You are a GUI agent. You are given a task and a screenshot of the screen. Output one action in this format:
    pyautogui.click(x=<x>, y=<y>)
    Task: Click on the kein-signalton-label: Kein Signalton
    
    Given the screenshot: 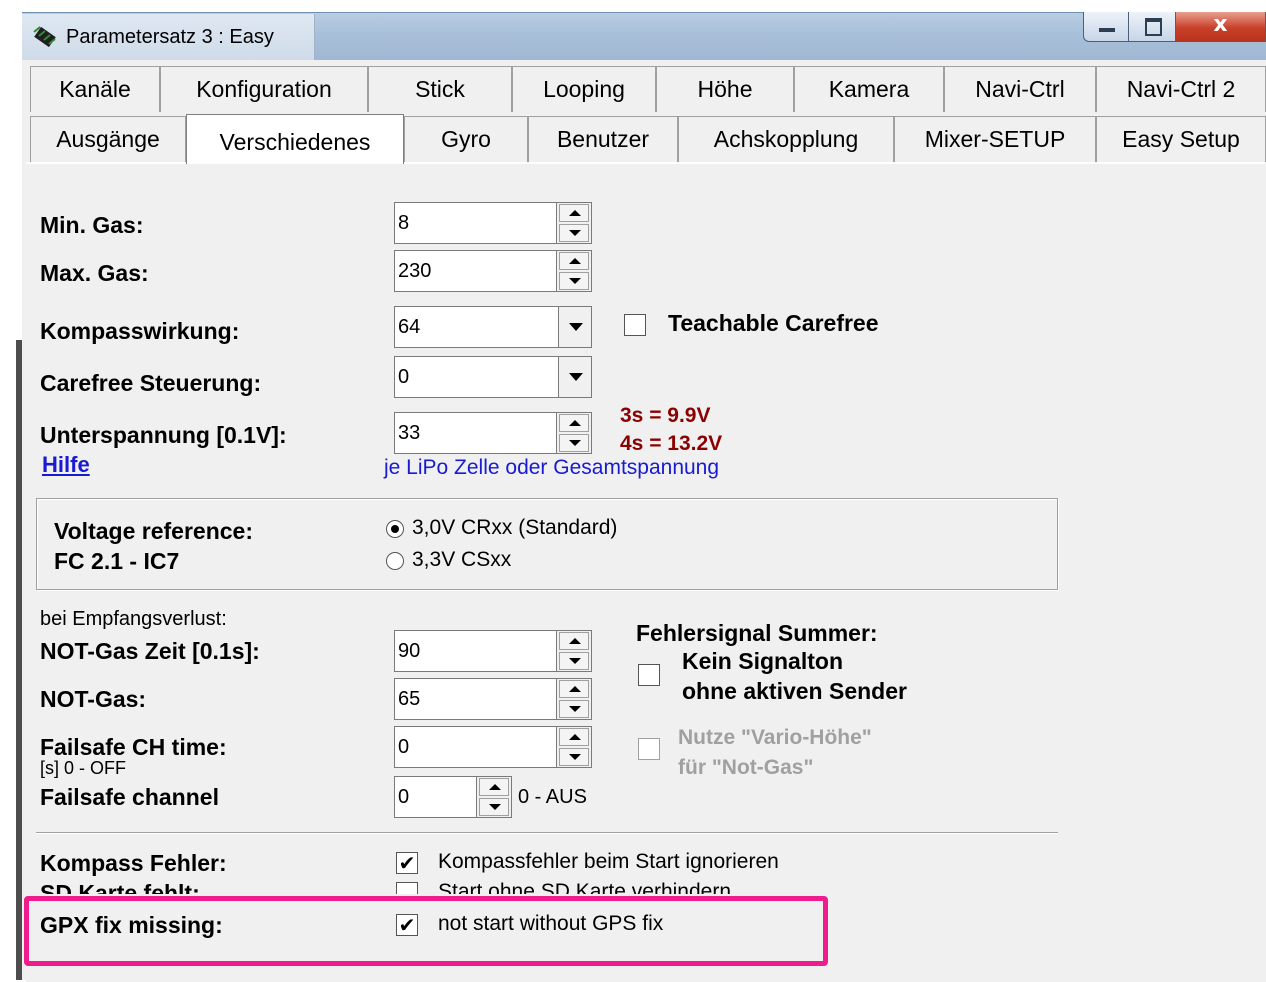 What is the action you would take?
    pyautogui.click(x=762, y=661)
    